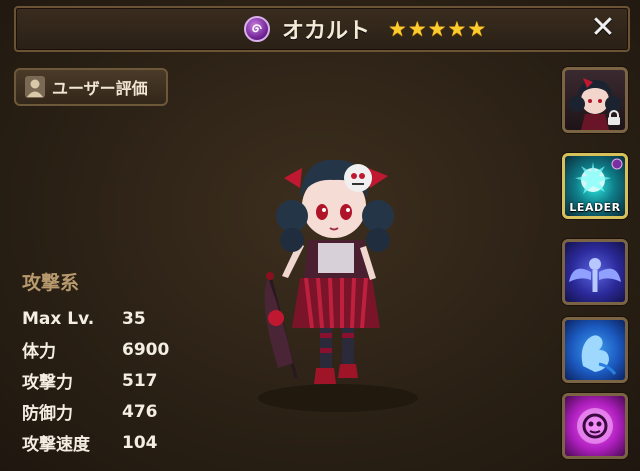  I want to click on stat-row: Max Lv. 35, so click(95, 318).